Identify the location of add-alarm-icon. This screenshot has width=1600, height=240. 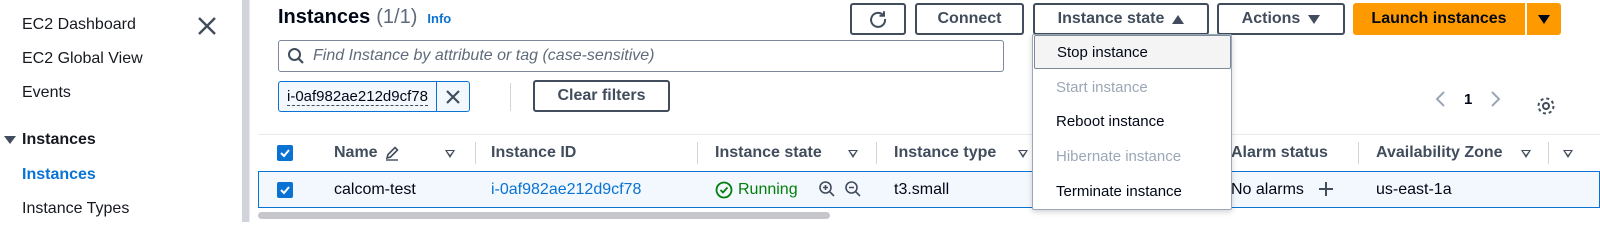
(1326, 189).